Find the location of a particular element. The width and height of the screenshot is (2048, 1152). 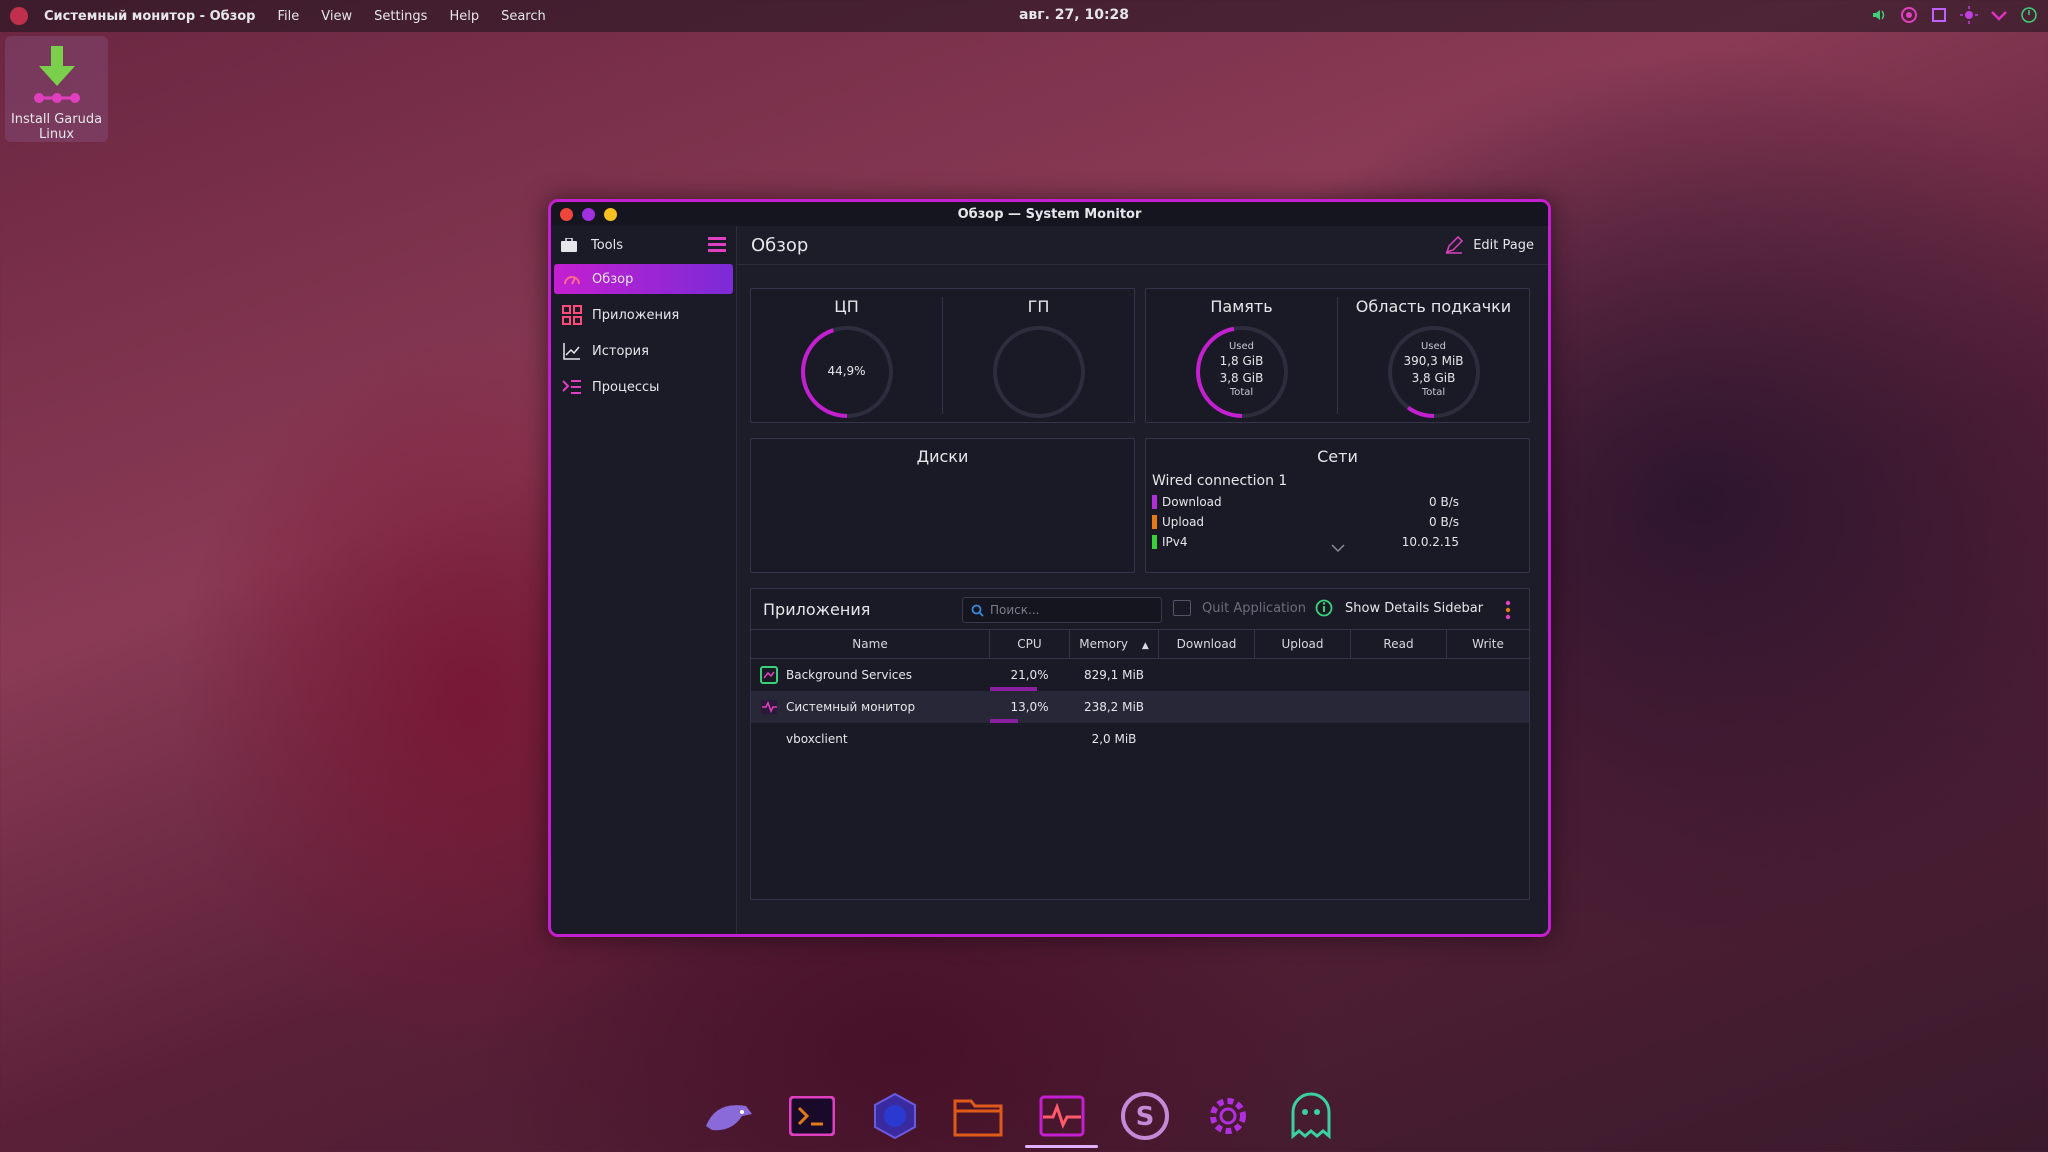

garuda-logo-icon is located at coordinates (19, 16).